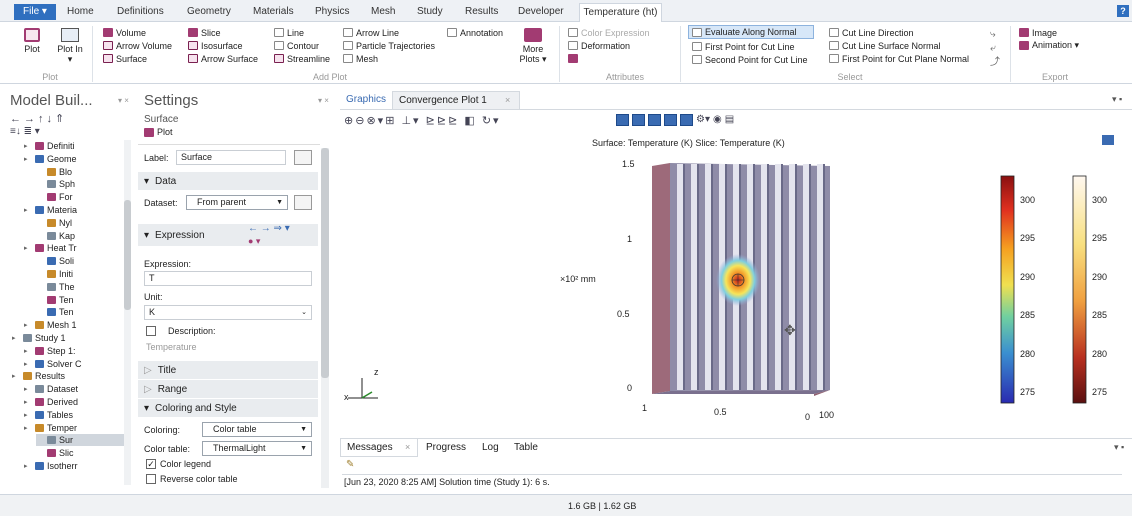  I want to click on back-icon: ←, so click(17, 119).